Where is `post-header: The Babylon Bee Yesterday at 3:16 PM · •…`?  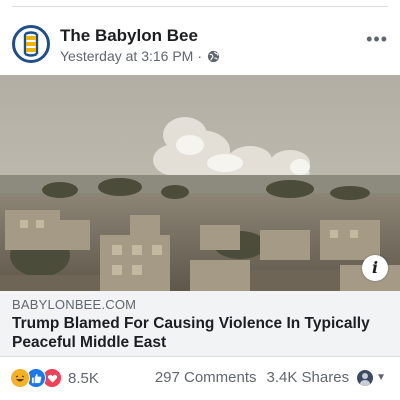
post-header: The Babylon Bee Yesterday at 3:16 PM · •… is located at coordinates (200, 48).